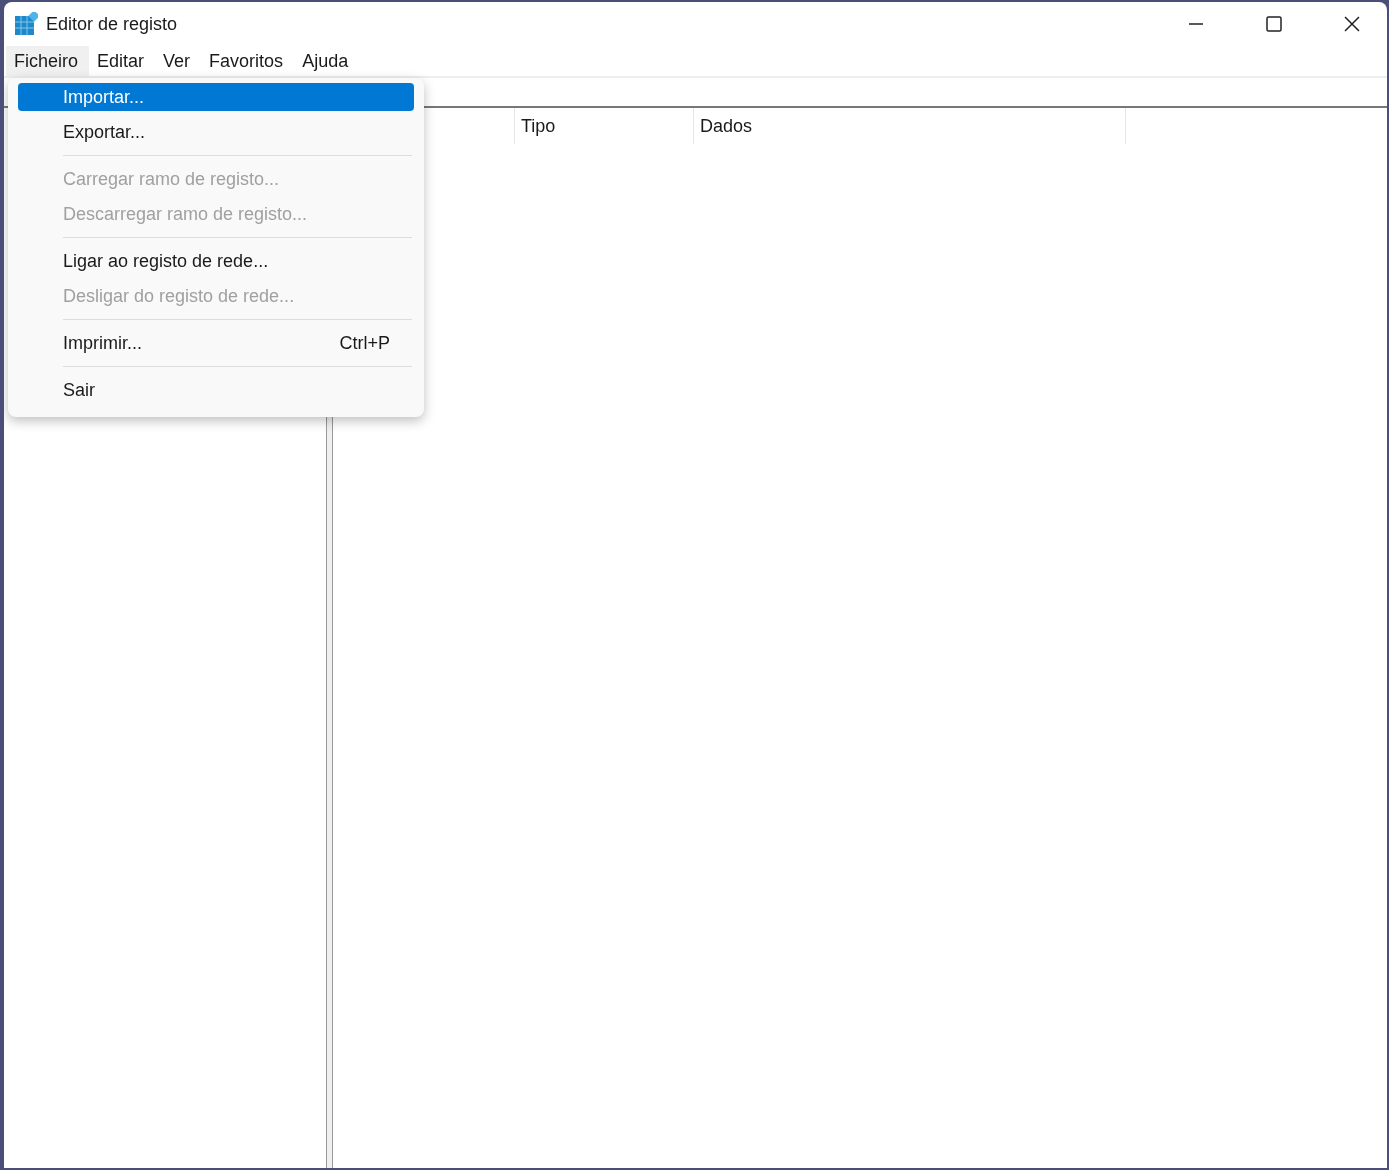 Image resolution: width=1389 pixels, height=1170 pixels. What do you see at coordinates (26, 24) in the screenshot?
I see `registry-editor-icon` at bounding box center [26, 24].